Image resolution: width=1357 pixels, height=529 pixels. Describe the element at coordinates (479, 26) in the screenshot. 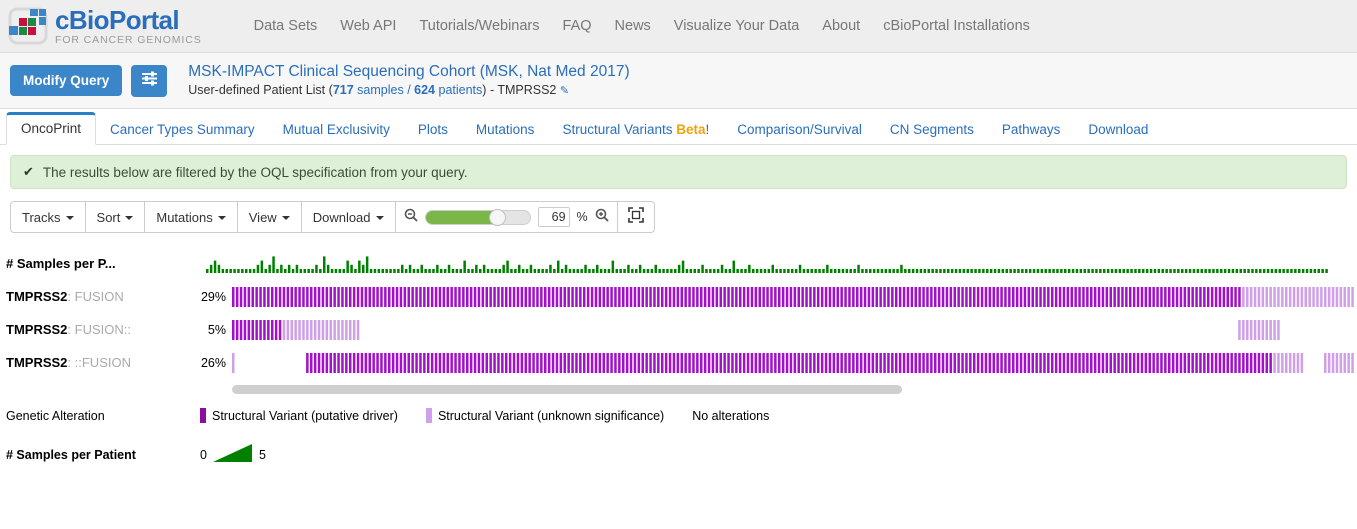

I see `nav-item-tutorials: Tutorials/Webinars` at that location.